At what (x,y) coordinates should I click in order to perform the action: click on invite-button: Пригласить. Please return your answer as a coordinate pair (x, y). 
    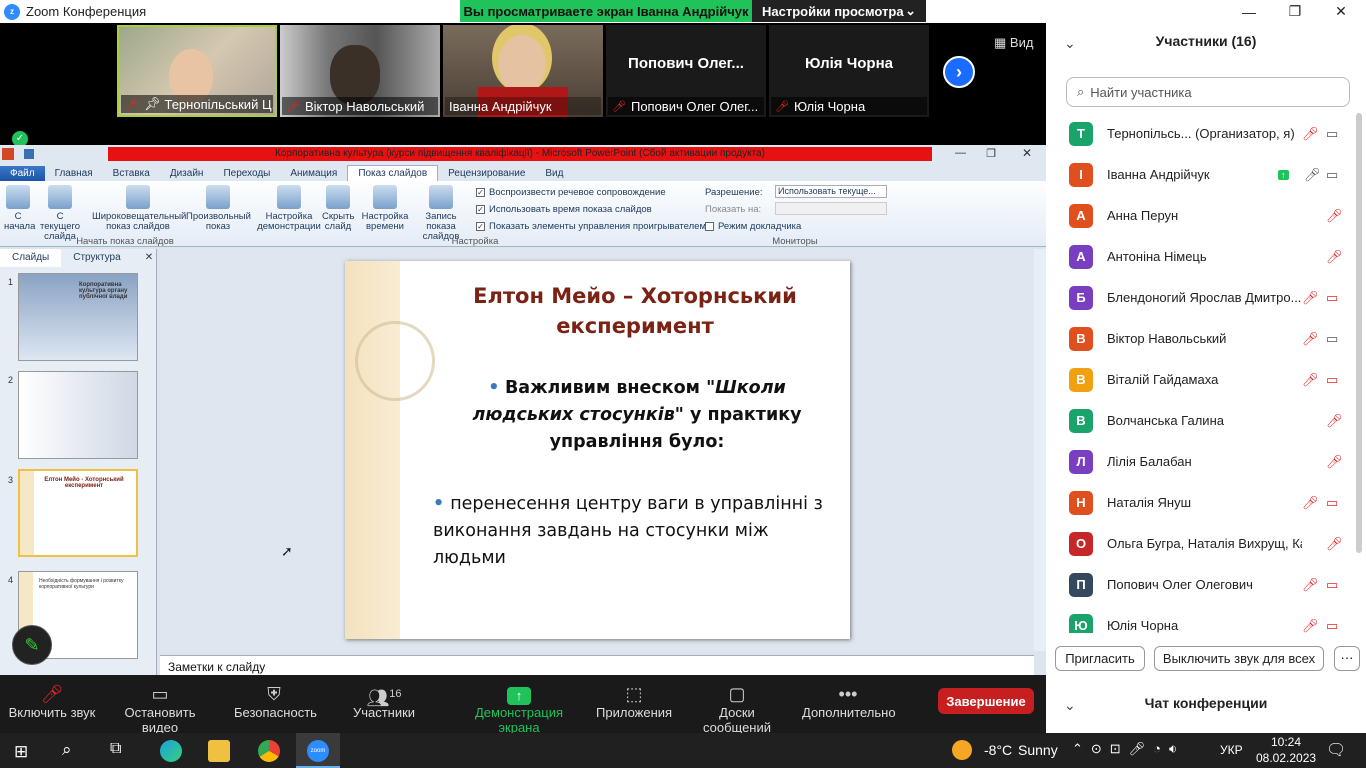
    Looking at the image, I should click on (1100, 658).